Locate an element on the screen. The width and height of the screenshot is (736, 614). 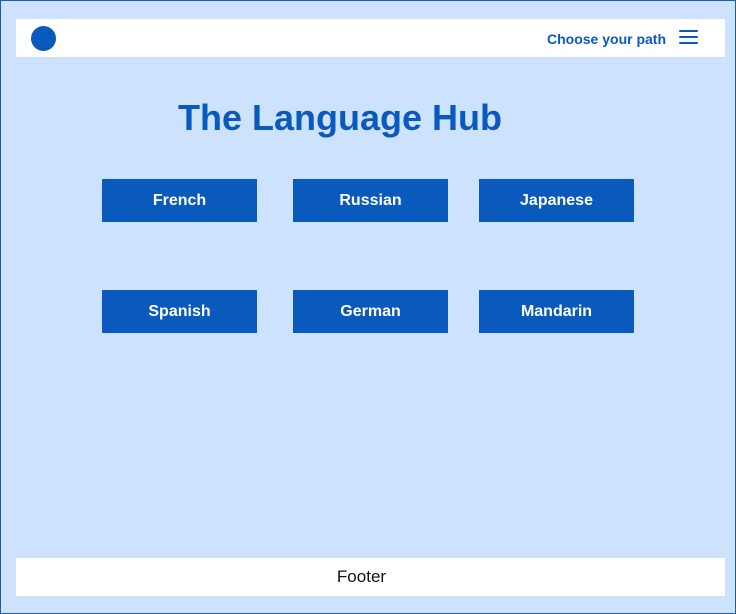
russian-button: Russian is located at coordinates (370, 200).